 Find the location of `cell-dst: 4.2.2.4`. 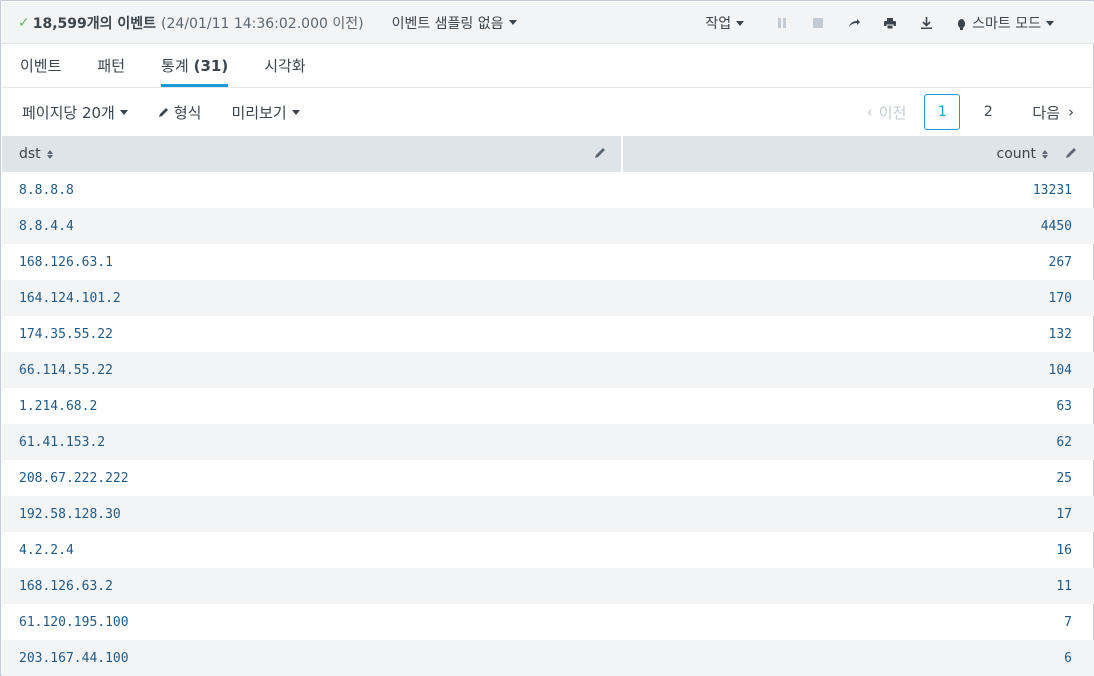

cell-dst: 4.2.2.4 is located at coordinates (312, 550).